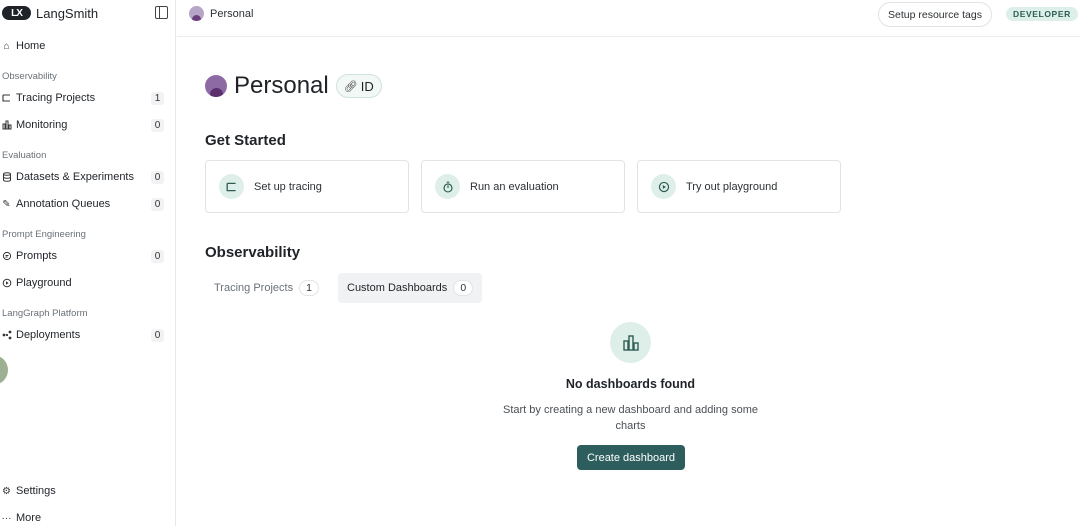 This screenshot has height=526, width=1080. I want to click on topbar: Personal Setup resource tags DEVELOPER, so click(628, 18).